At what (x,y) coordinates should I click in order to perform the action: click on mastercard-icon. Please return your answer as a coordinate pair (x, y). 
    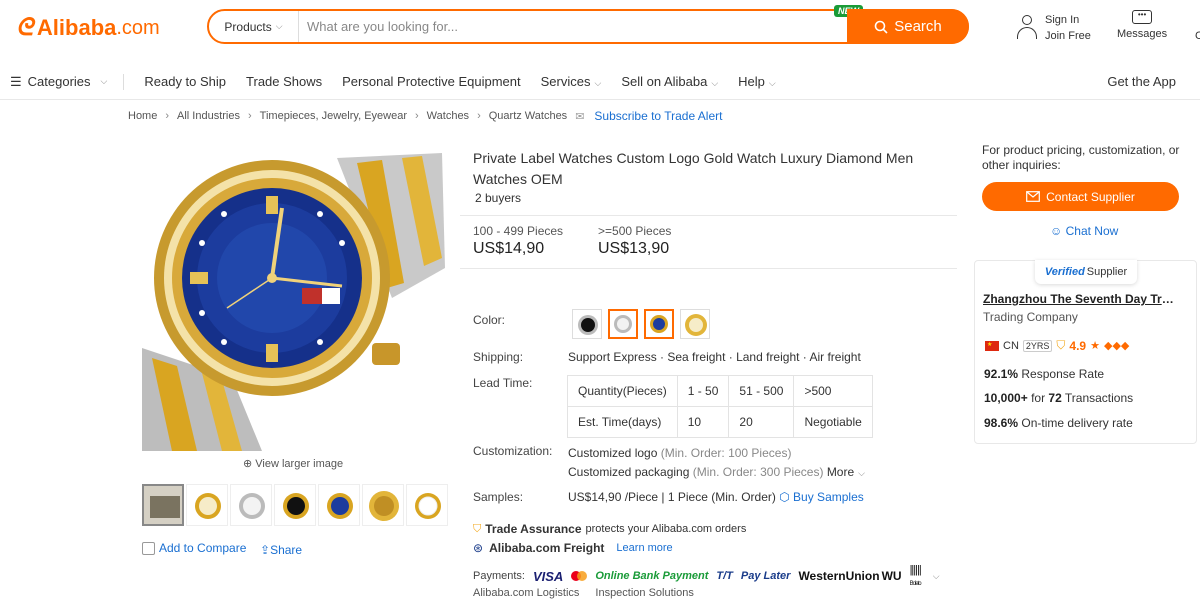
    Looking at the image, I should click on (579, 576).